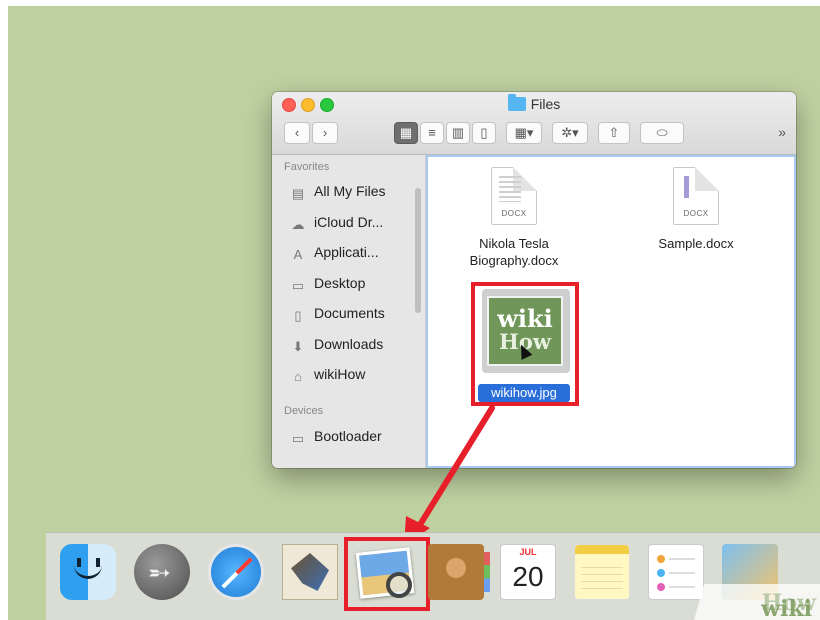 The image size is (820, 620). I want to click on safari-icon, so click(236, 572).